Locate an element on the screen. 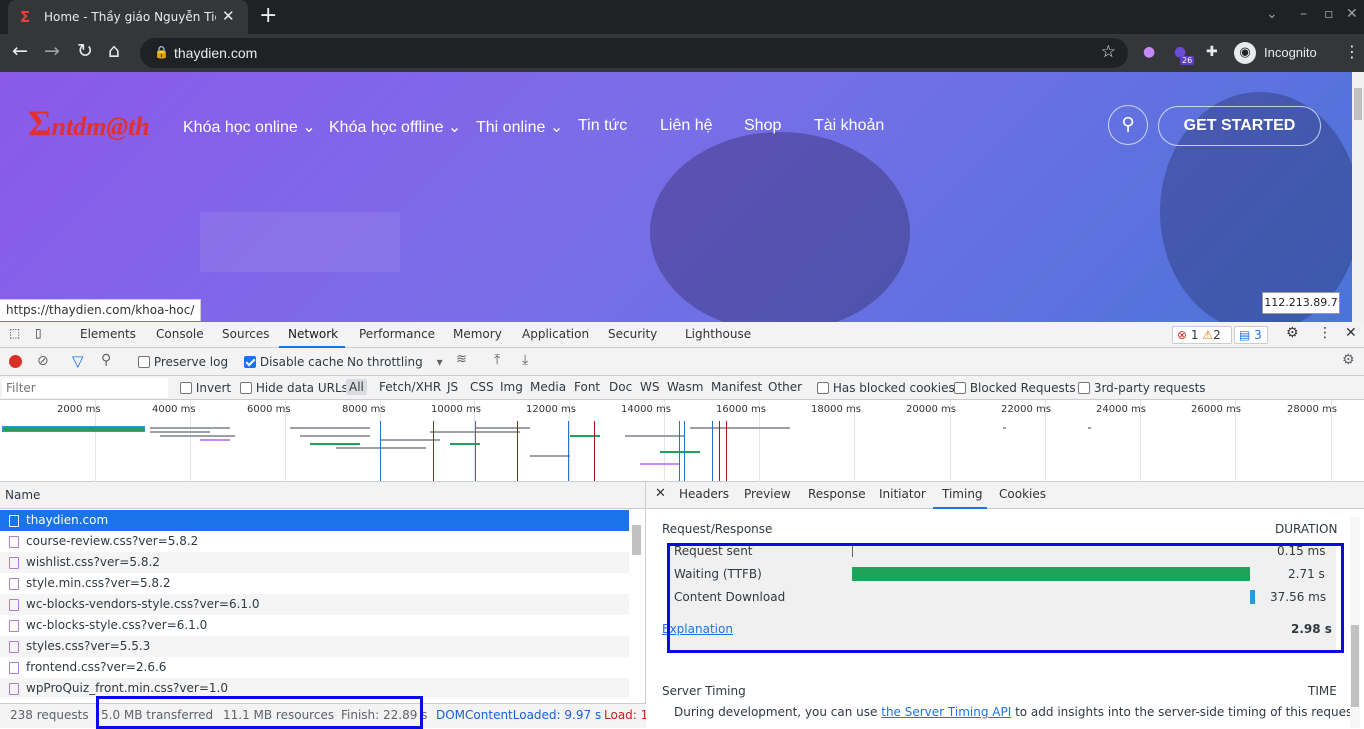 The height and width of the screenshot is (729, 1364). extension-icon: ● is located at coordinates (1149, 52).